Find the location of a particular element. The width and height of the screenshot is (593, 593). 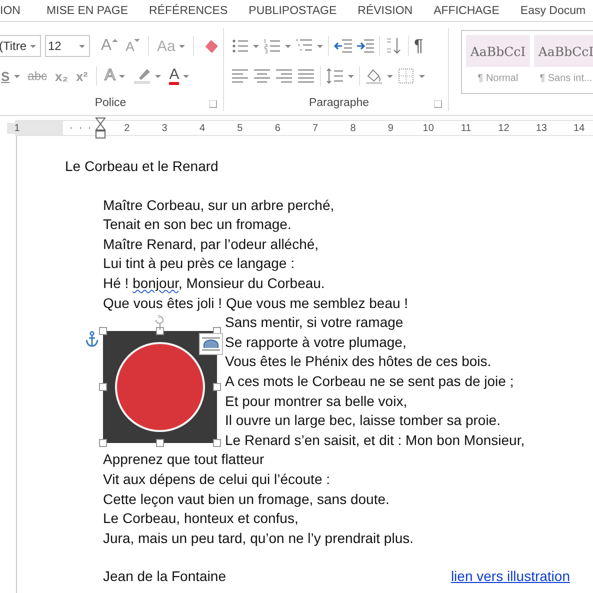

poem-line: Le Corbeau, honteux et confus, is located at coordinates (200, 518).